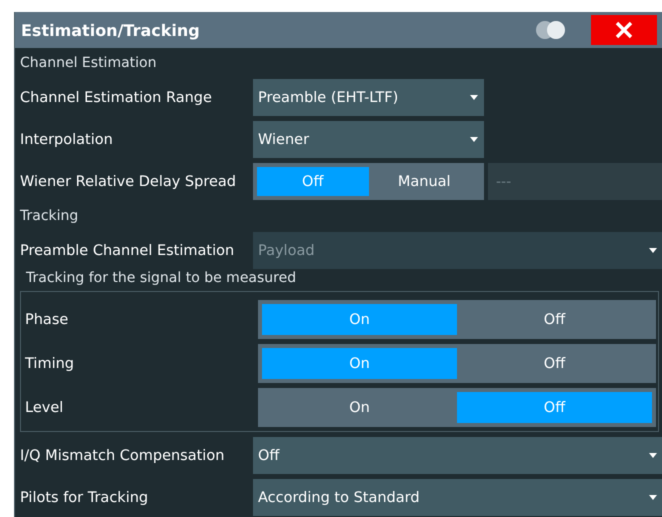 The height and width of the screenshot is (517, 662). I want to click on setting-label: I/Q Mismatch Compensation, so click(123, 456).